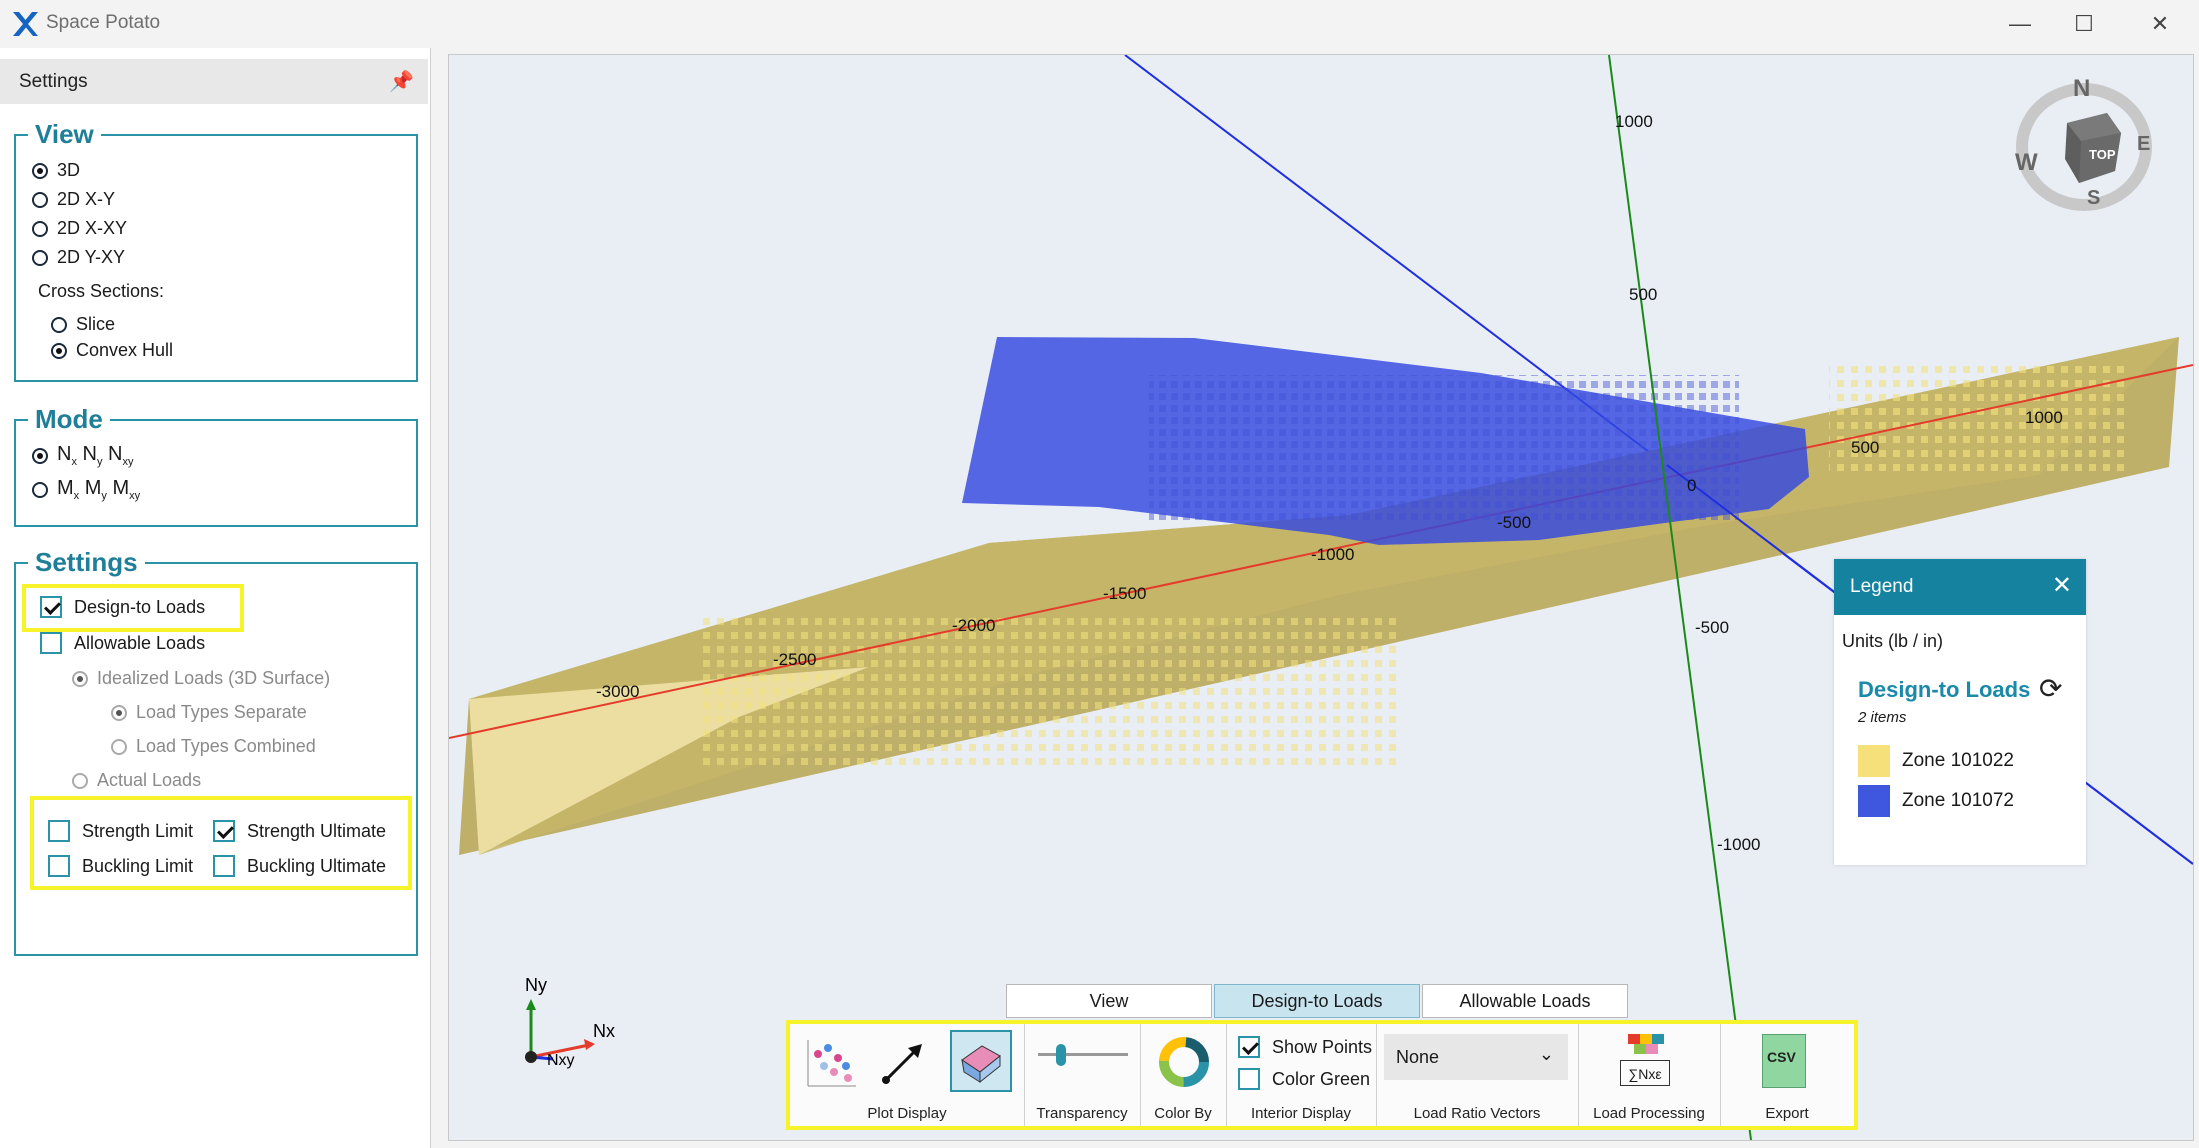 This screenshot has width=2199, height=1148. What do you see at coordinates (2084, 24) in the screenshot?
I see `maximize-button: ☐` at bounding box center [2084, 24].